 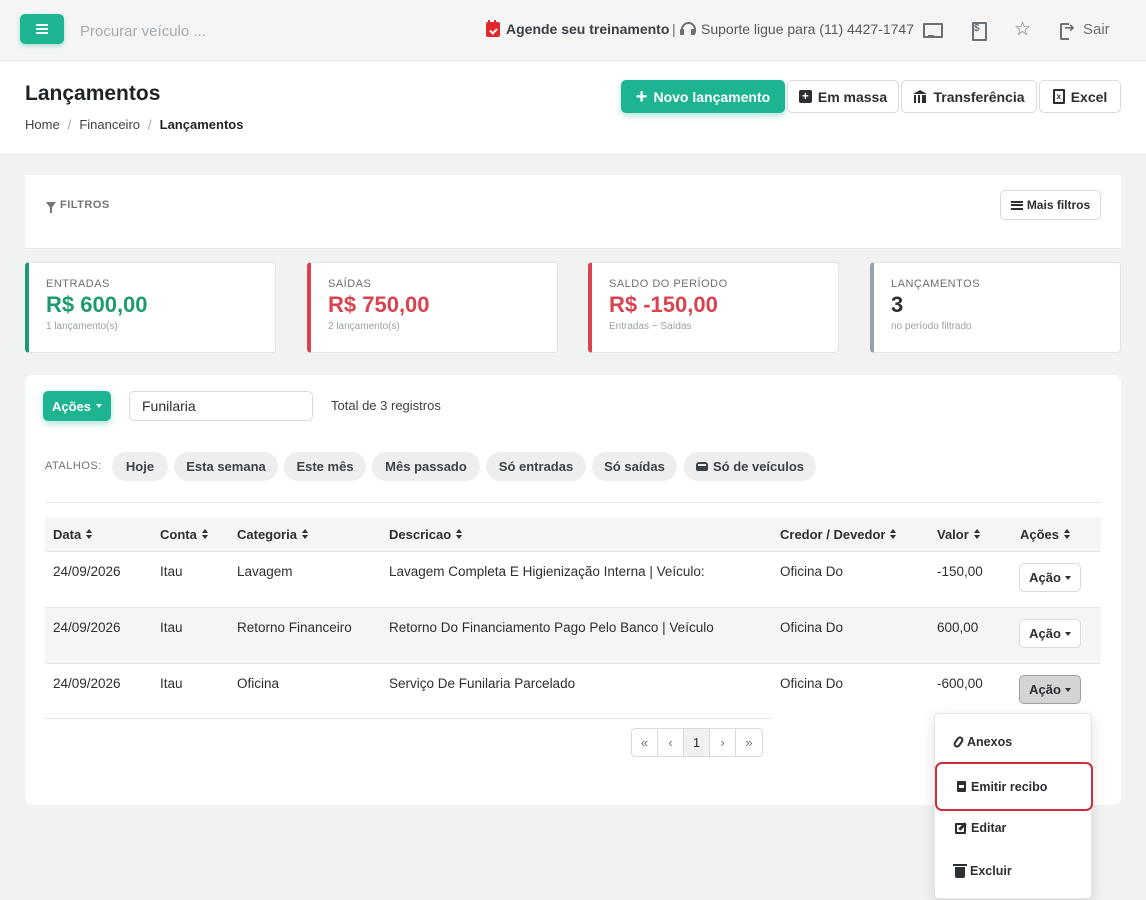 I want to click on chip-hoje: Hoje, so click(x=140, y=466).